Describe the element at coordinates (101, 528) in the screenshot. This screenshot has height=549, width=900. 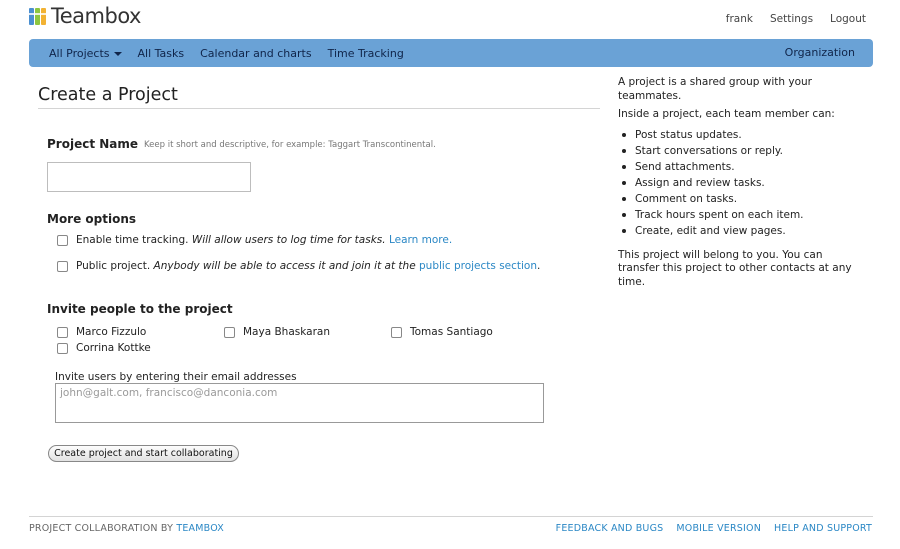
I see `footer-prefix: PROJECT COLLABORATION BY` at that location.